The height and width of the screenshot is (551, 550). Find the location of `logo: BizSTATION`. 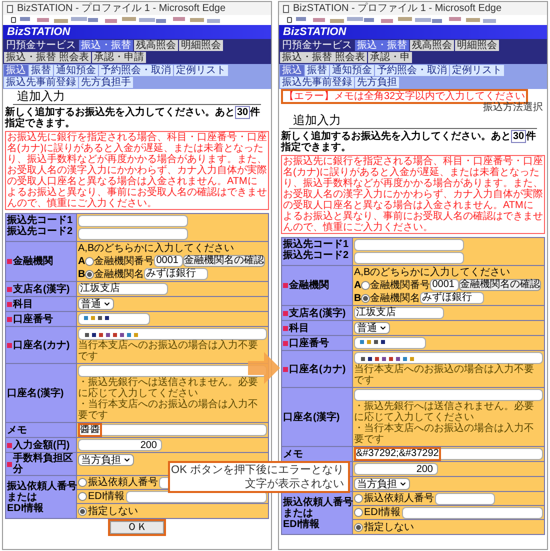

logo: BizSTATION is located at coordinates (38, 32).